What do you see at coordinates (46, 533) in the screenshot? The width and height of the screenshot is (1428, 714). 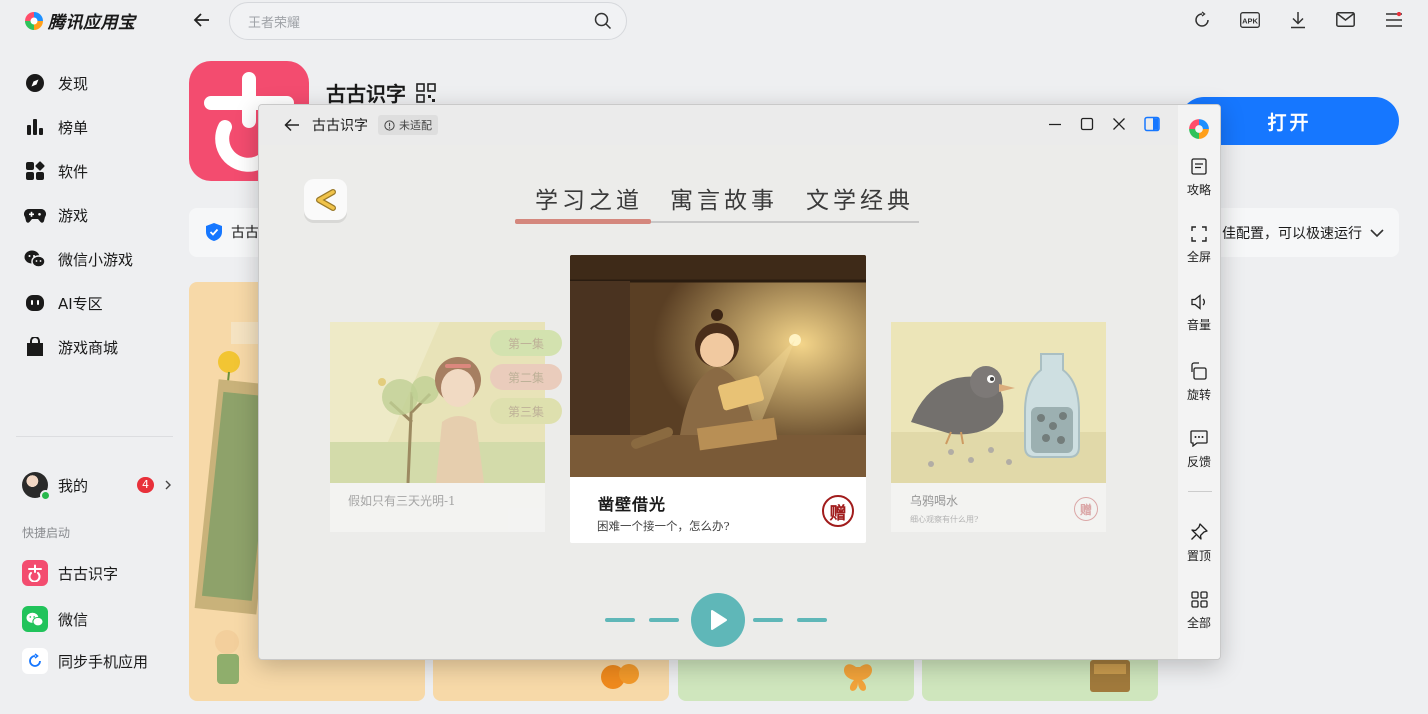 I see `quick-launch-title: 快捷启动` at bounding box center [46, 533].